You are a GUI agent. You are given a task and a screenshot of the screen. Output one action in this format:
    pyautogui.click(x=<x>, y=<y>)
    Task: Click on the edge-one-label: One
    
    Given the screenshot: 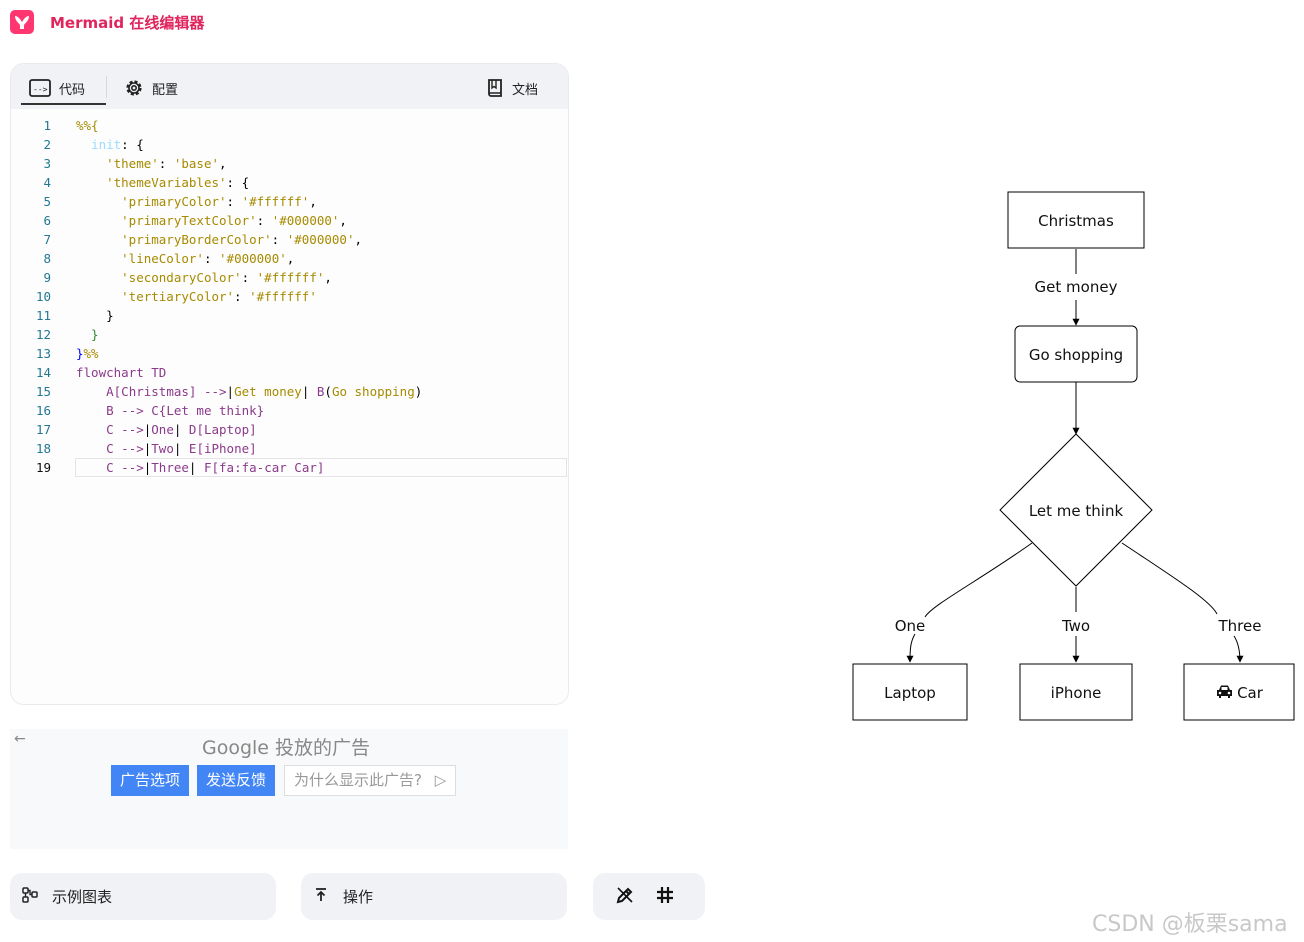 What is the action you would take?
    pyautogui.click(x=910, y=626)
    